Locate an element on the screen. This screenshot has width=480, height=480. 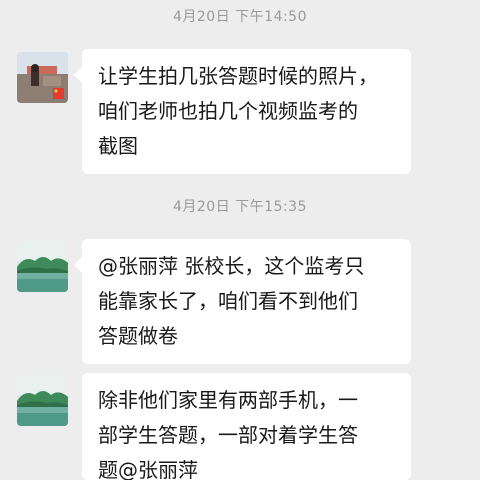
message-line: 答题做卷 is located at coordinates (138, 336).